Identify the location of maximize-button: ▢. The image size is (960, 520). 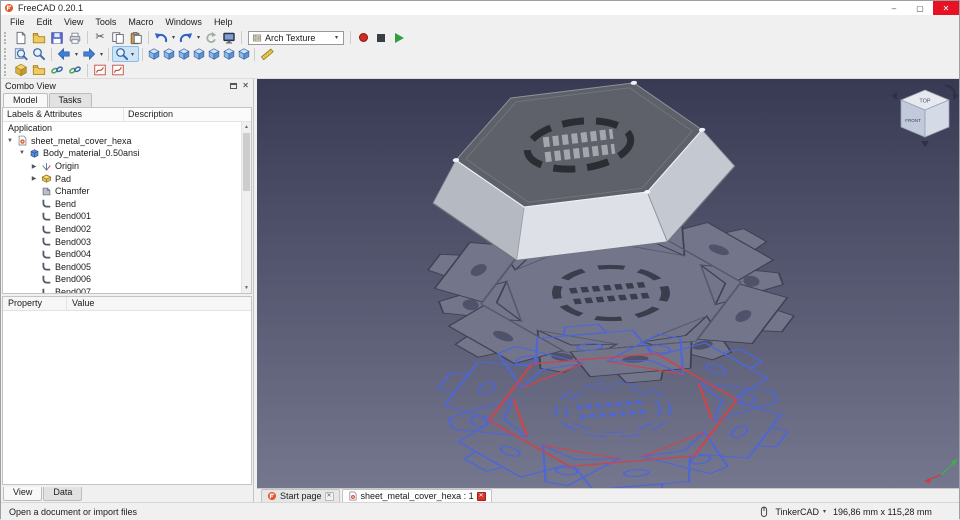
(920, 8).